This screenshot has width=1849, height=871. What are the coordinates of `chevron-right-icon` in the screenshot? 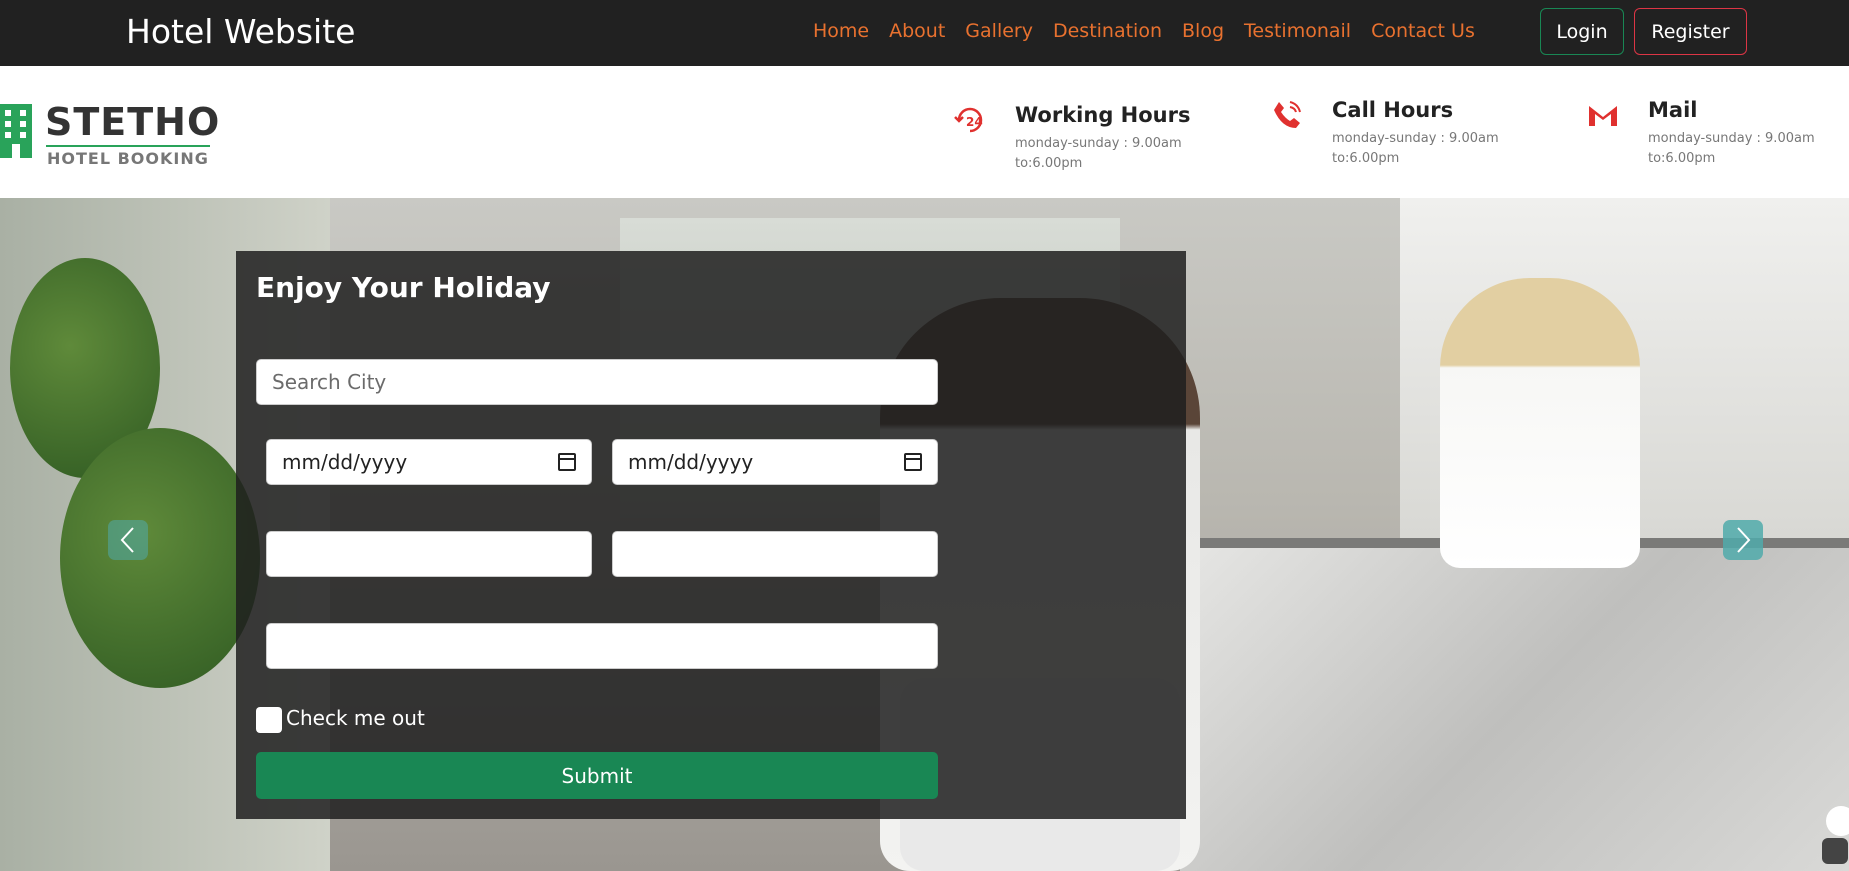 It's located at (1744, 540).